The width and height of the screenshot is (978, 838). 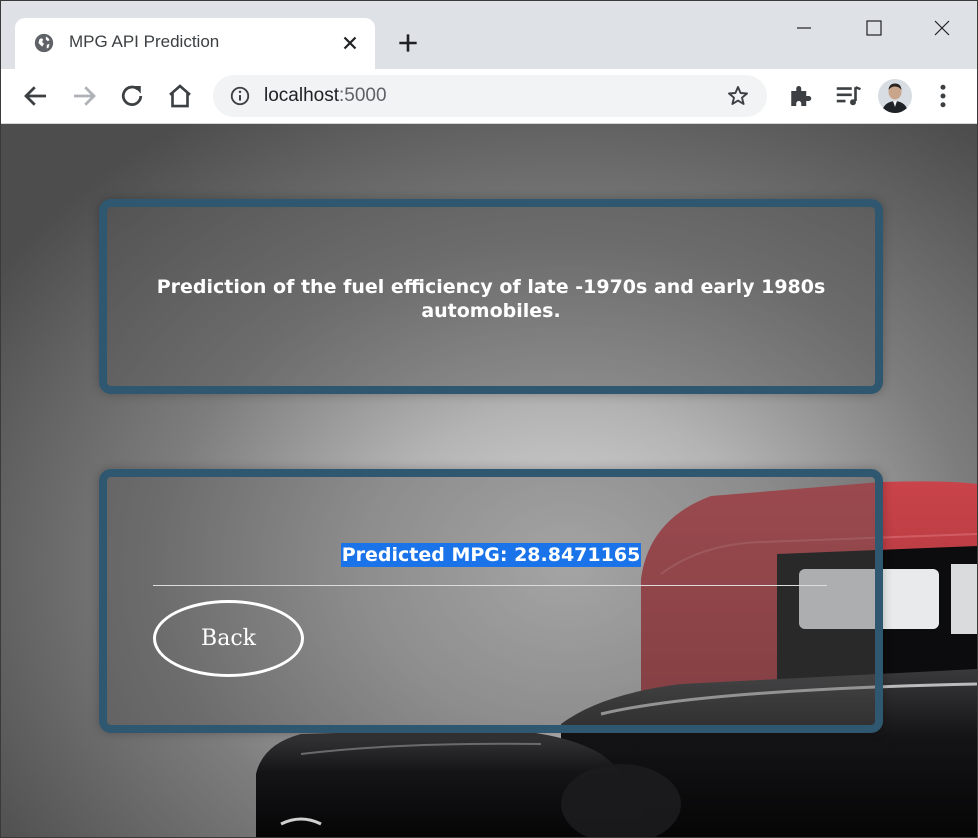 What do you see at coordinates (848, 96) in the screenshot?
I see `media-queue-icon` at bounding box center [848, 96].